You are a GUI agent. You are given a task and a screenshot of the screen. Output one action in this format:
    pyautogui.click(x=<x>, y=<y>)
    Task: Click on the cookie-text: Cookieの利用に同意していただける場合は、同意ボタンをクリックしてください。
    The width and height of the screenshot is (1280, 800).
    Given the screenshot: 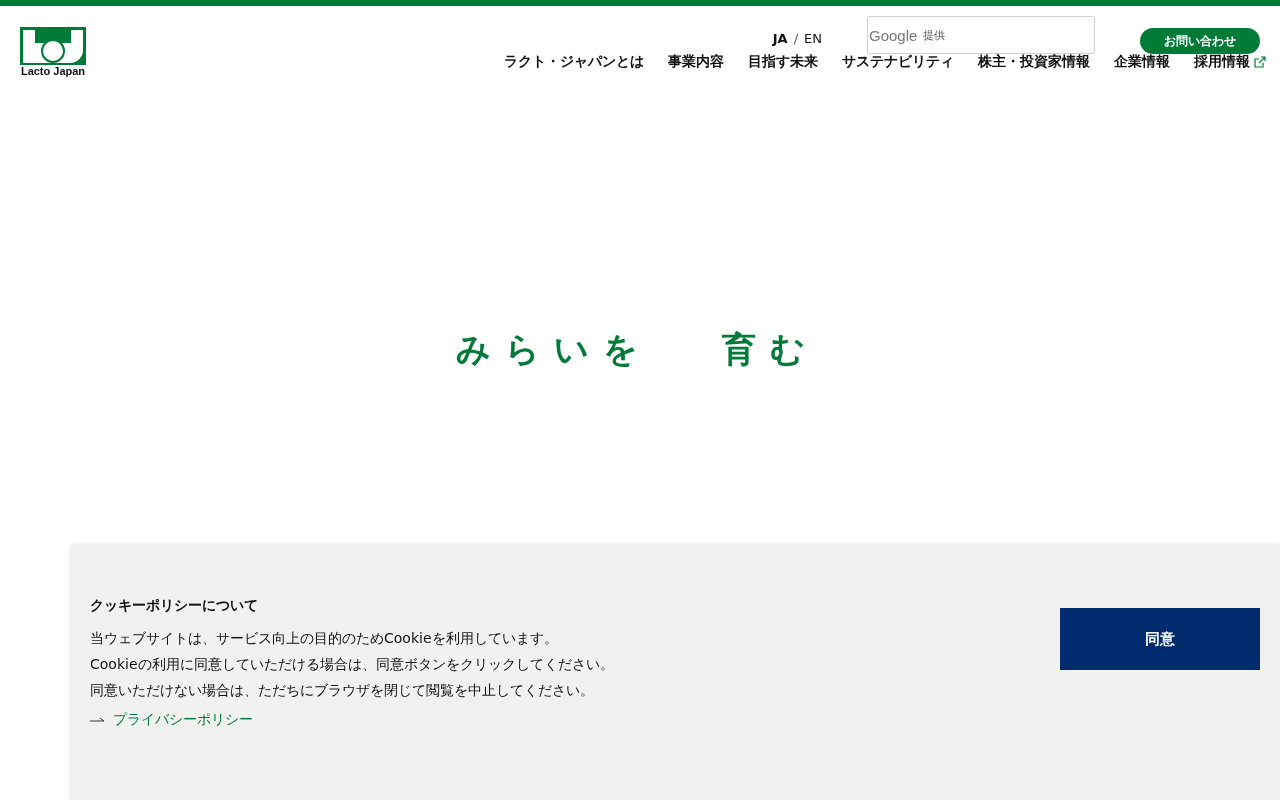 What is the action you would take?
    pyautogui.click(x=352, y=664)
    